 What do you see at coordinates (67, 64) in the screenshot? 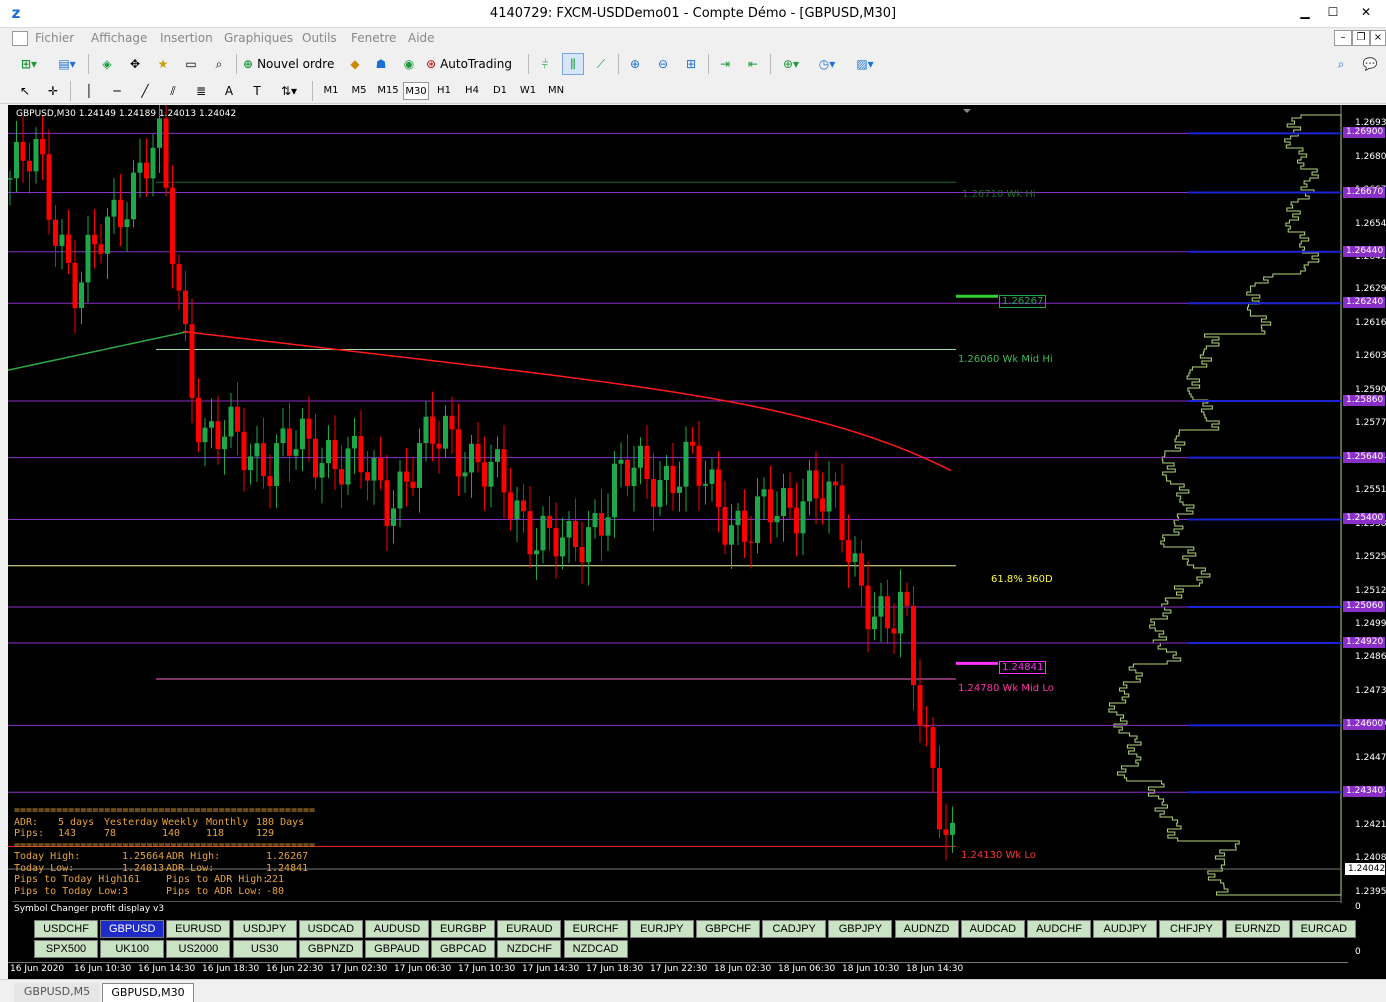
I see `profiles-icon: ▤▾` at bounding box center [67, 64].